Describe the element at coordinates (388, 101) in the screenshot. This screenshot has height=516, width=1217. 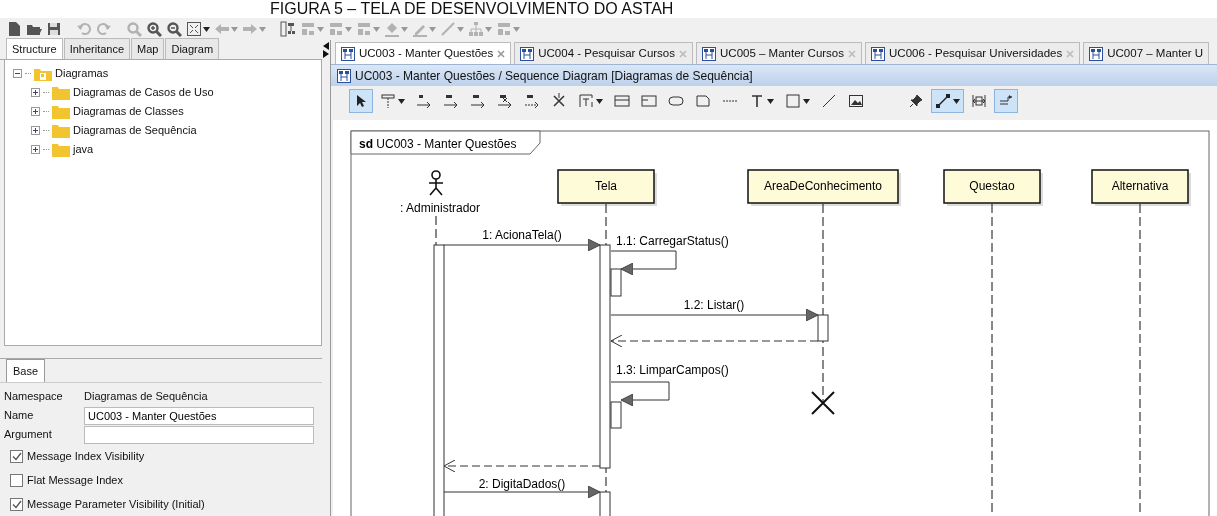
I see `lifeline-icon` at that location.